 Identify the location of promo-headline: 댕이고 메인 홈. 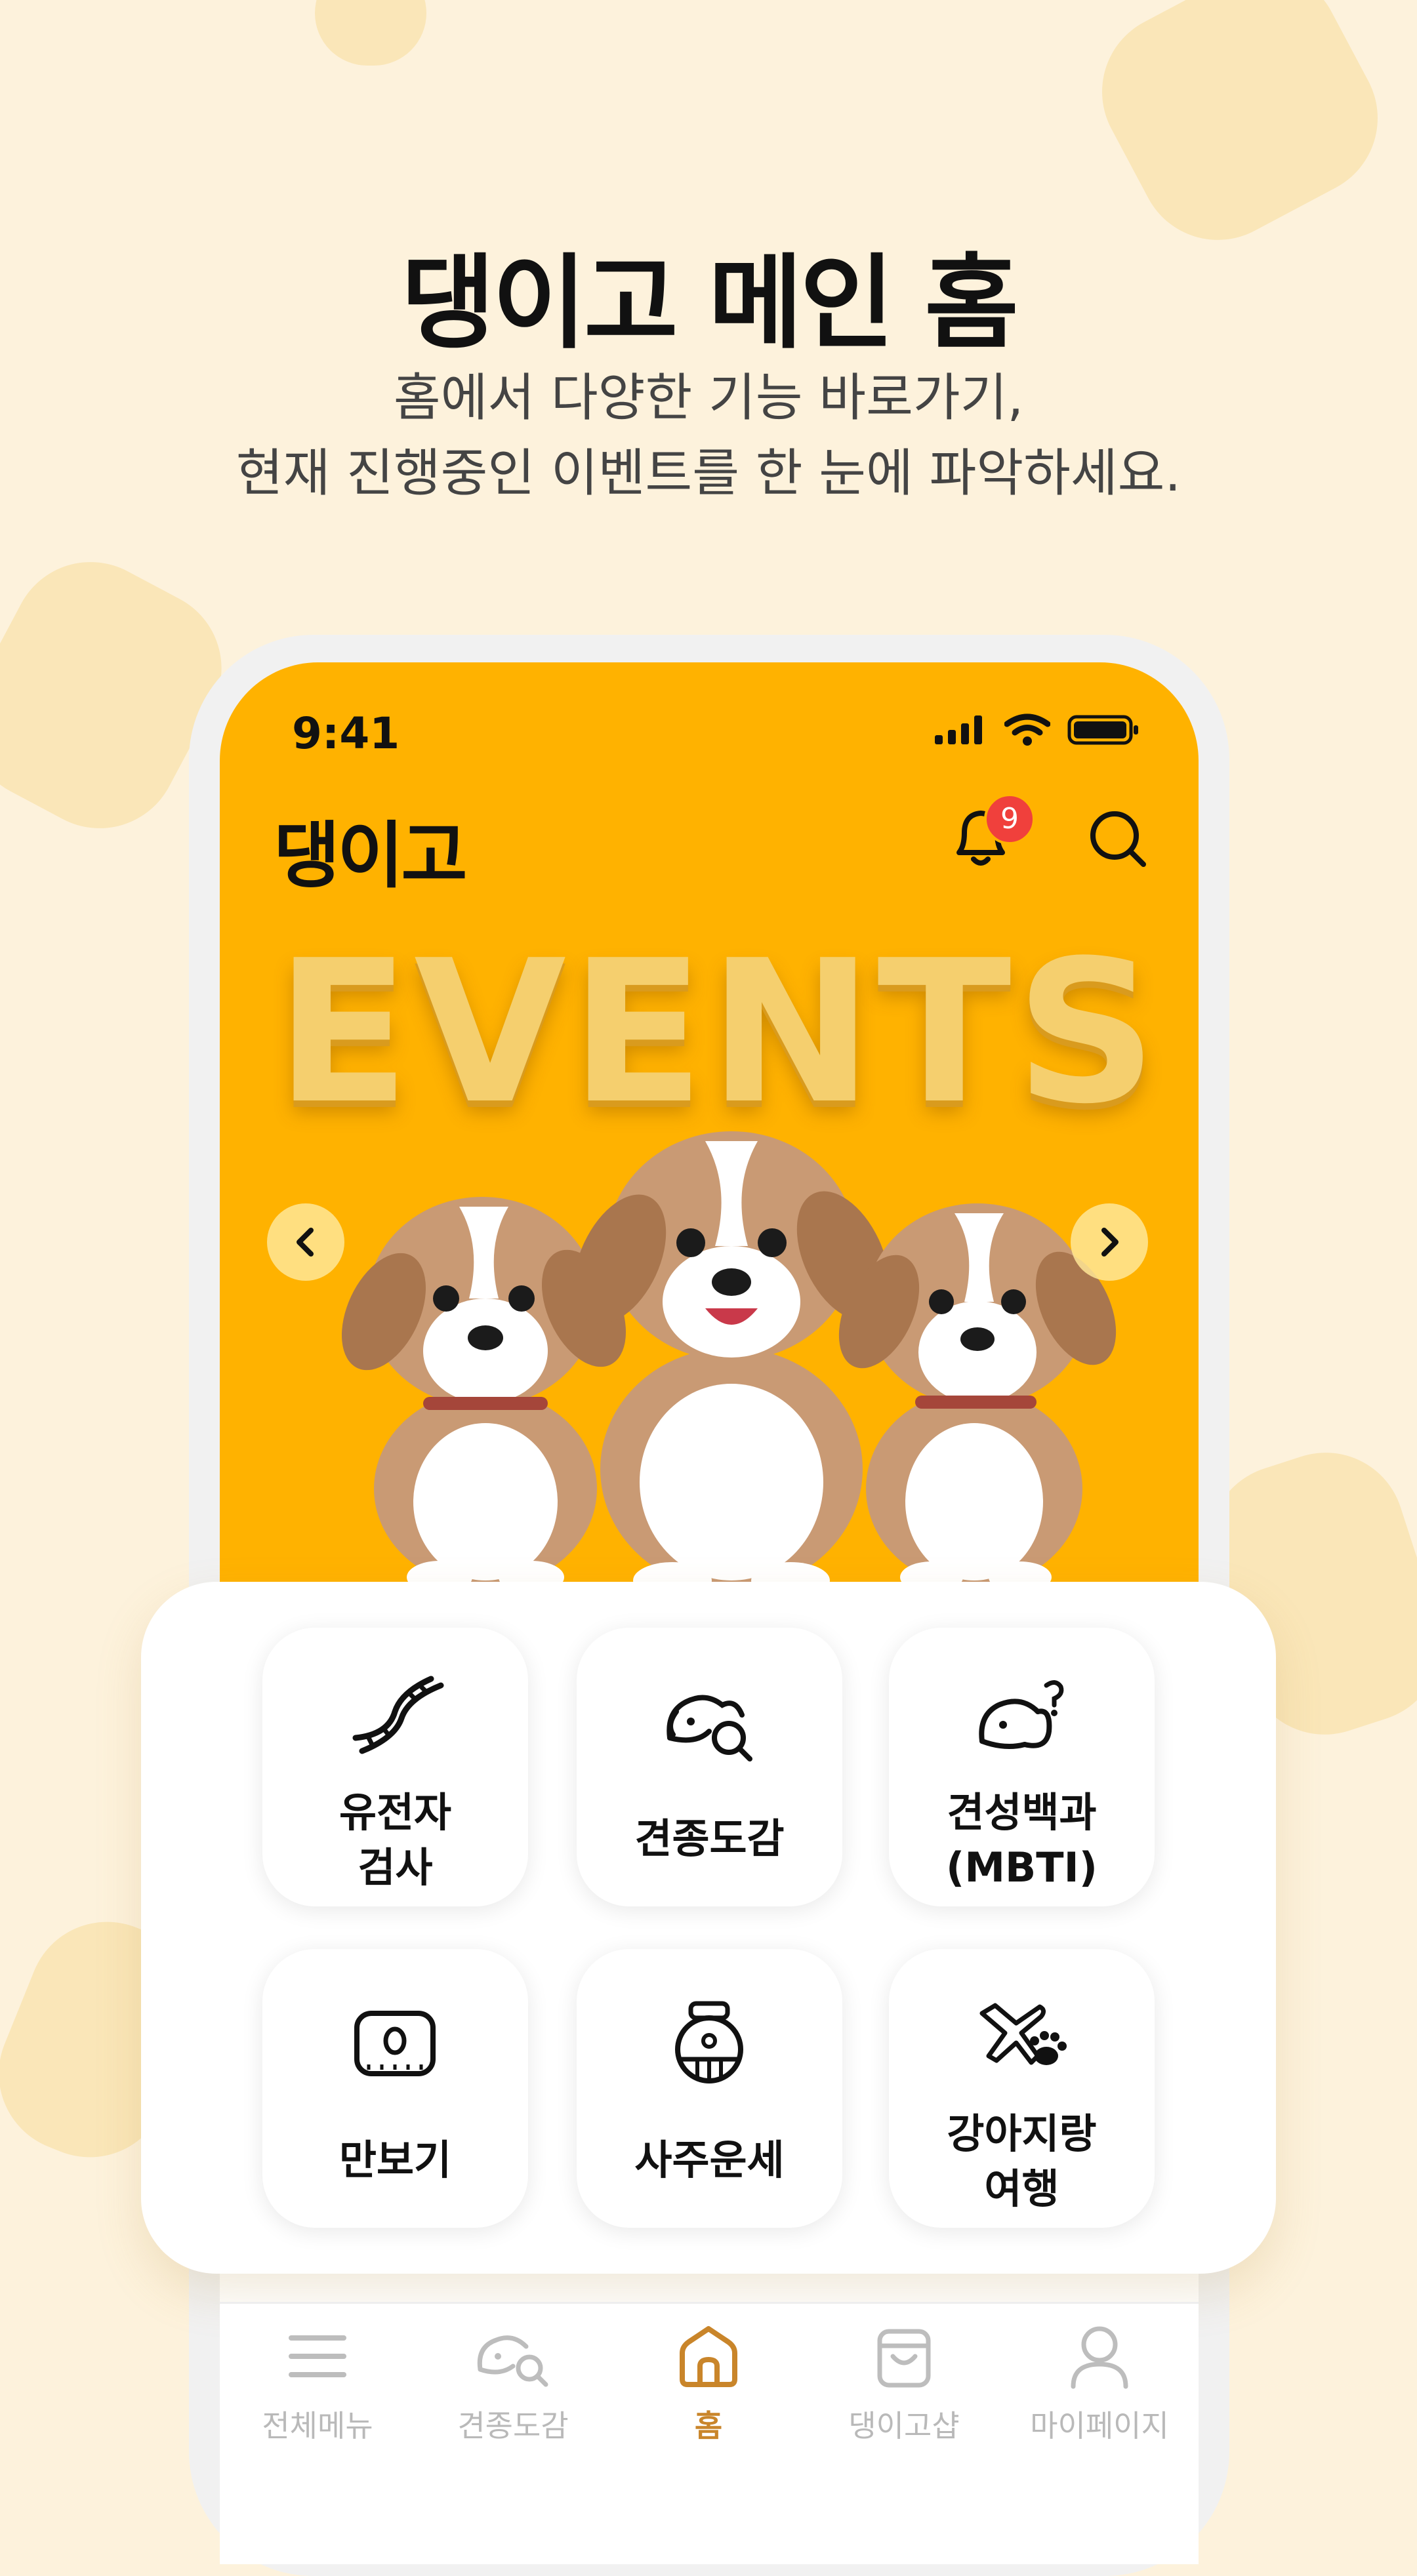
(710, 303).